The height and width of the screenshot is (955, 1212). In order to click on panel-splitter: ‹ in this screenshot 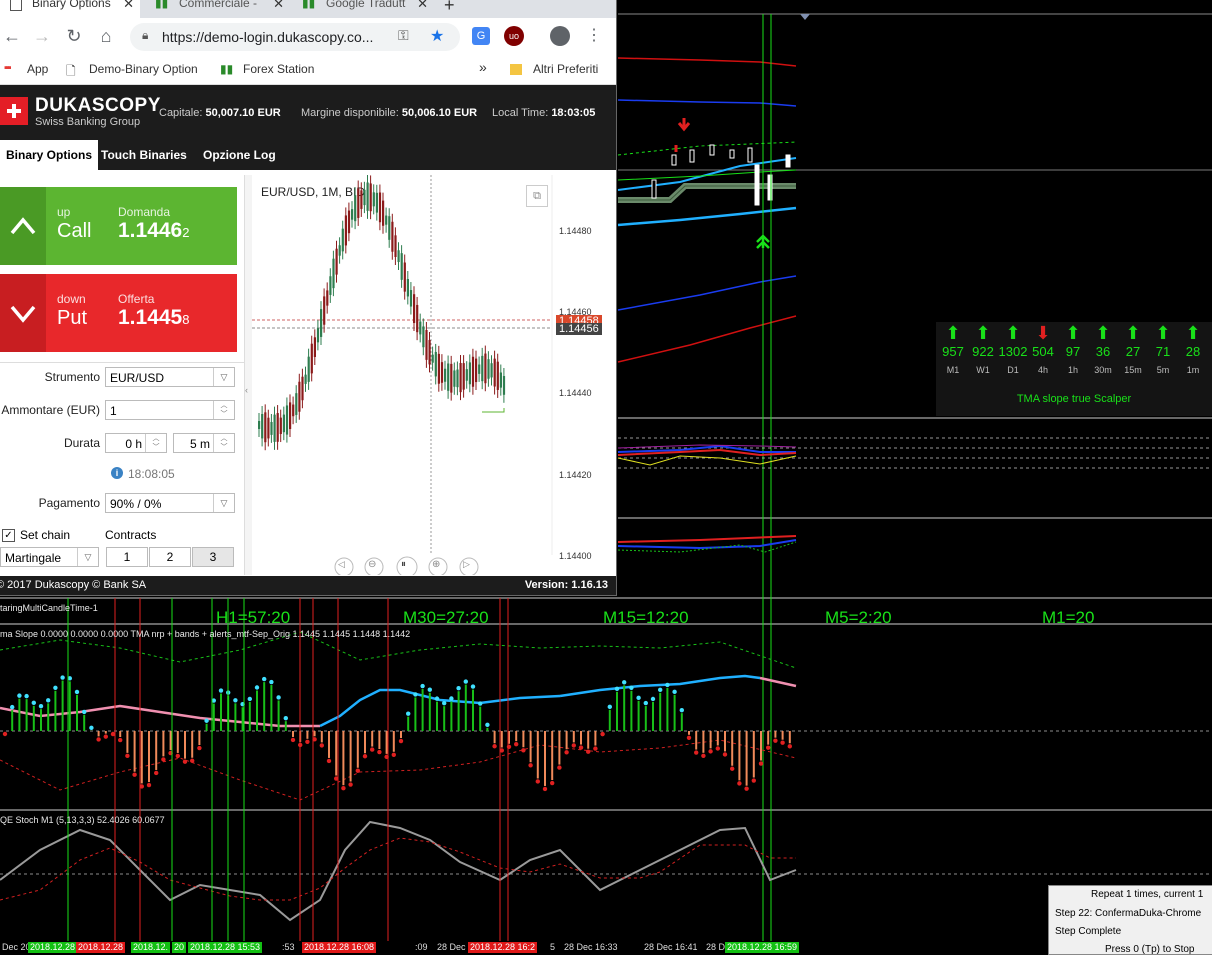, I will do `click(248, 375)`.